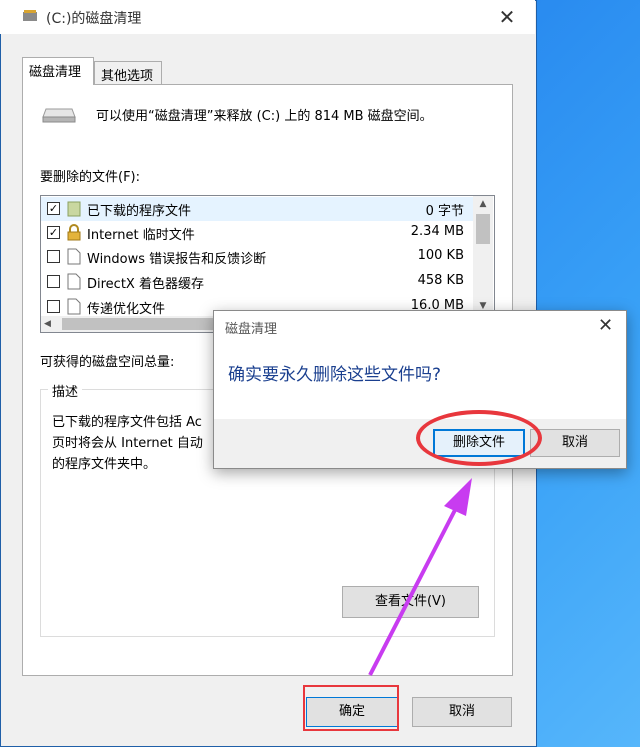 This screenshot has width=640, height=747. Describe the element at coordinates (74, 209) in the screenshot. I see `folder-icon` at that location.